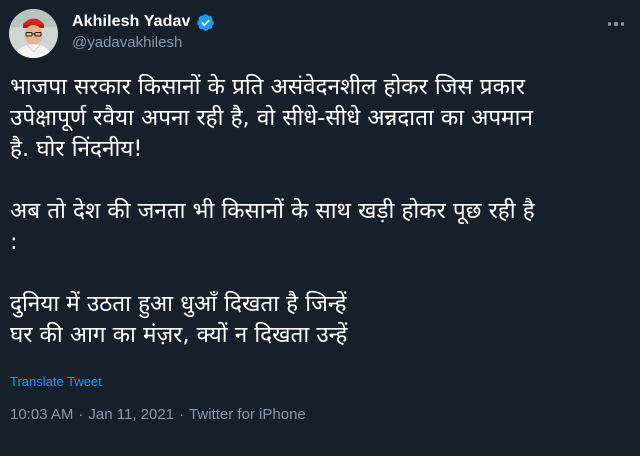 The height and width of the screenshot is (456, 640). I want to click on tweet-date: Jan 11, 2021, so click(131, 414).